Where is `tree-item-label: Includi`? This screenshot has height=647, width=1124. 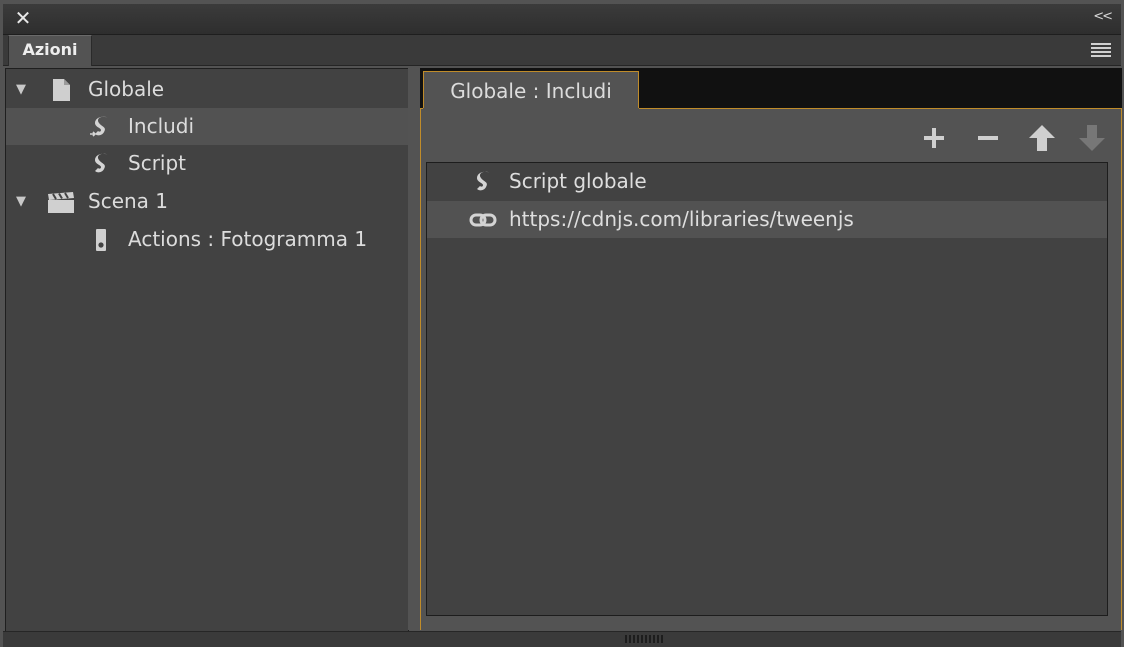 tree-item-label: Includi is located at coordinates (161, 126).